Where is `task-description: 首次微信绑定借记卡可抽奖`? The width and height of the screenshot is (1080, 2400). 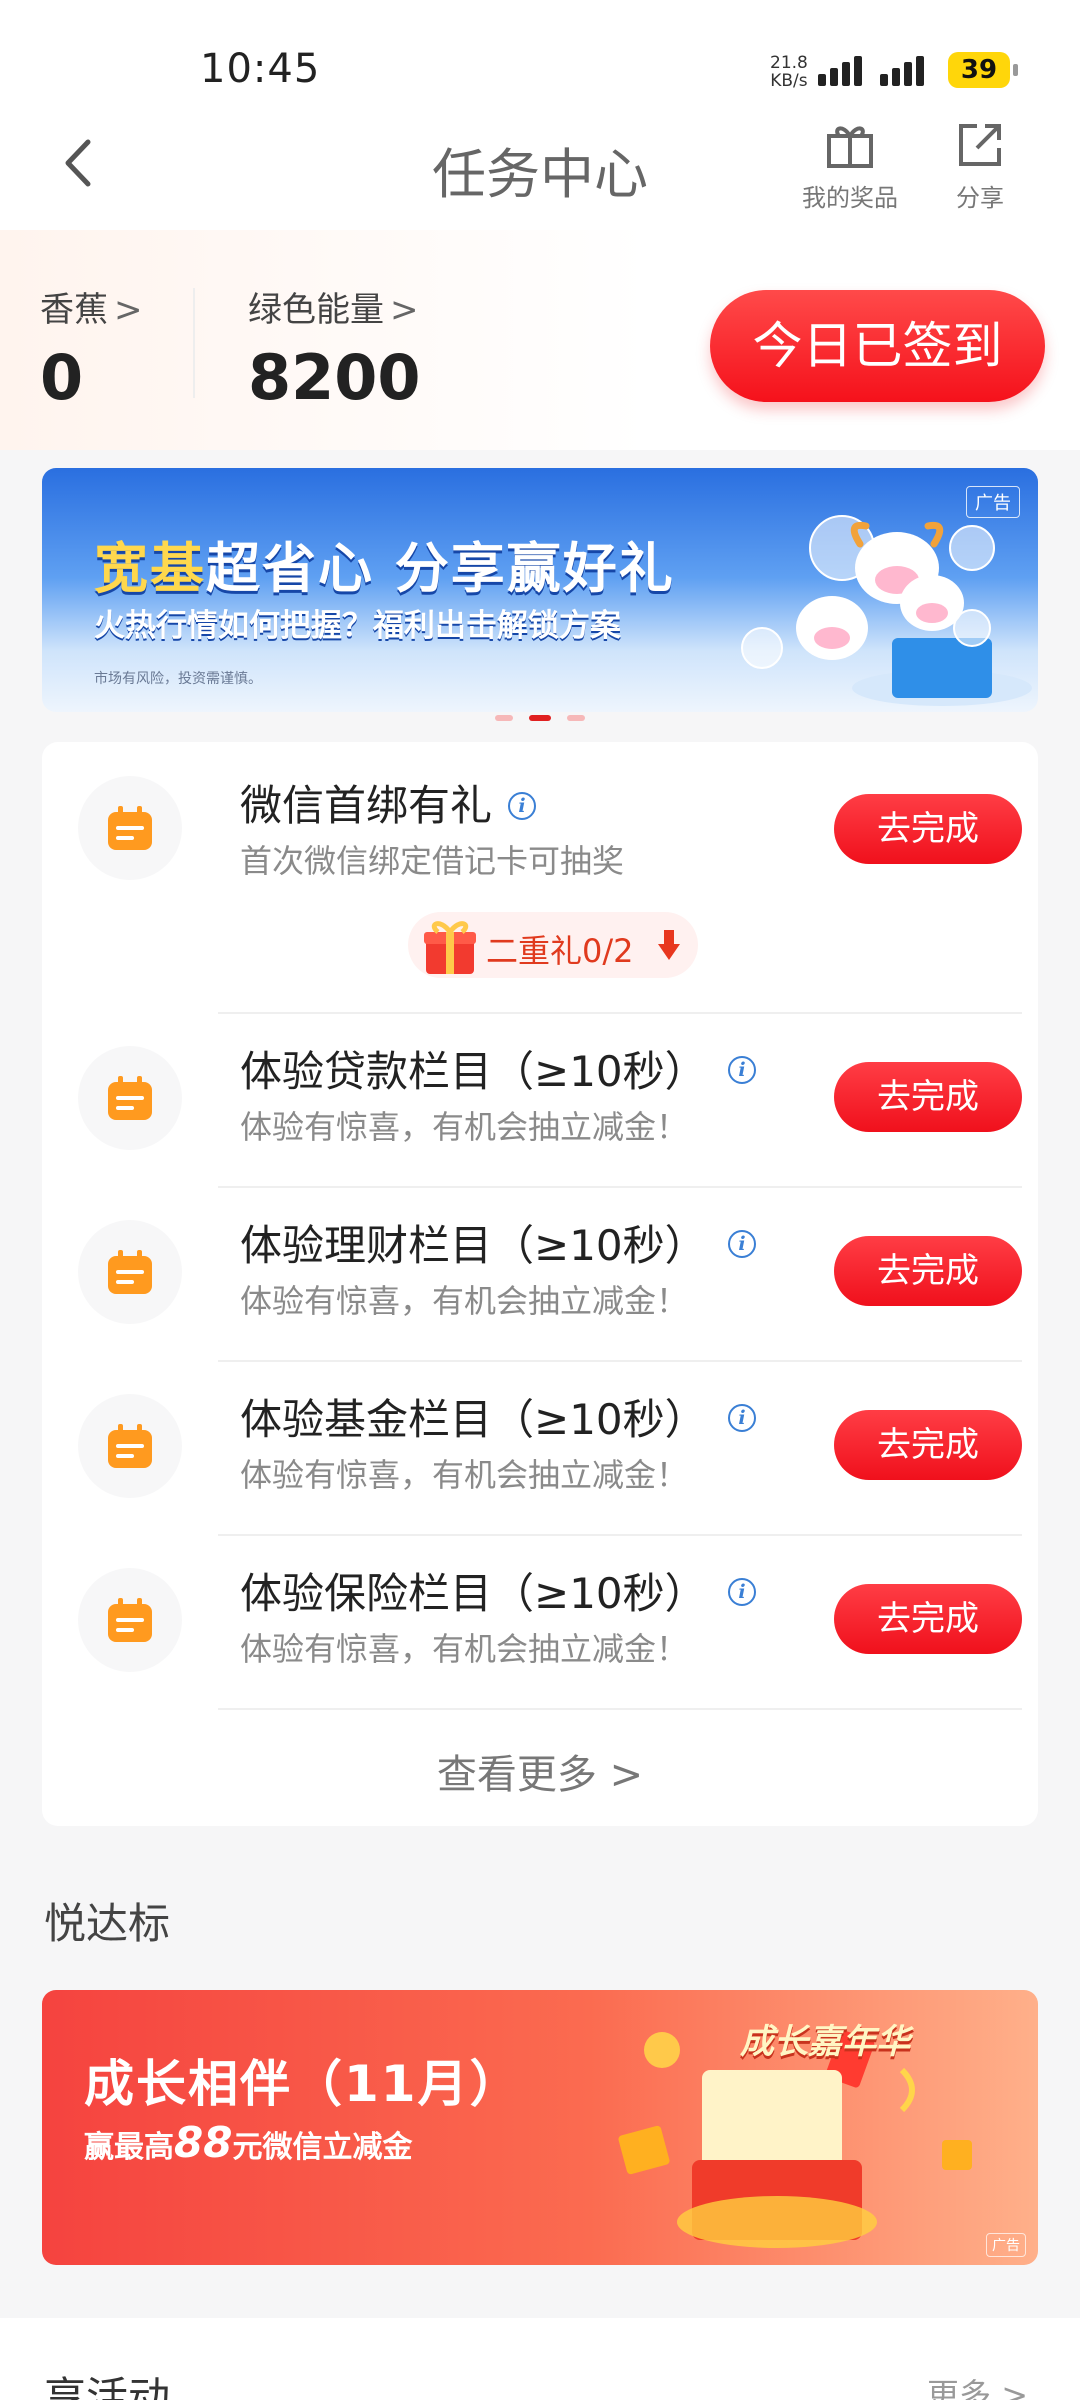 task-description: 首次微信绑定借记卡可抽奖 is located at coordinates (432, 861).